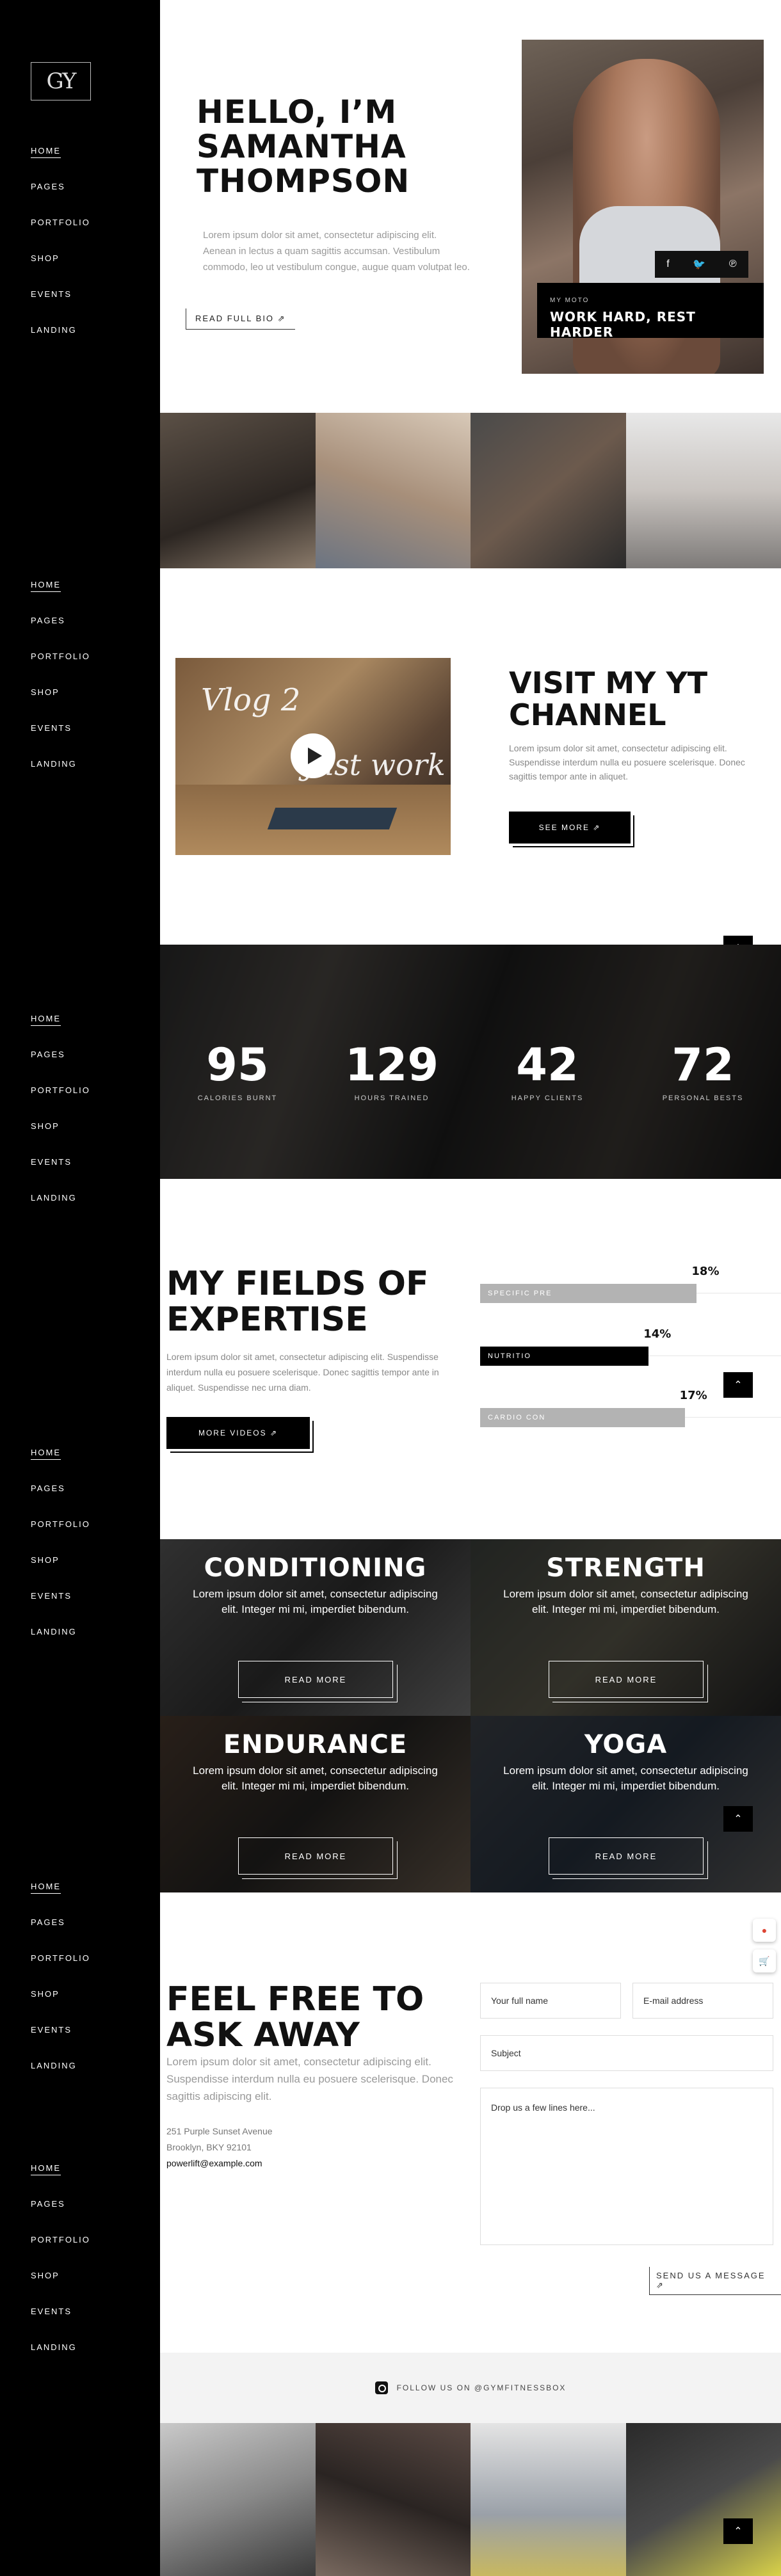 The image size is (781, 2576). What do you see at coordinates (699, 264) in the screenshot?
I see `twitter-icon: 🐦` at bounding box center [699, 264].